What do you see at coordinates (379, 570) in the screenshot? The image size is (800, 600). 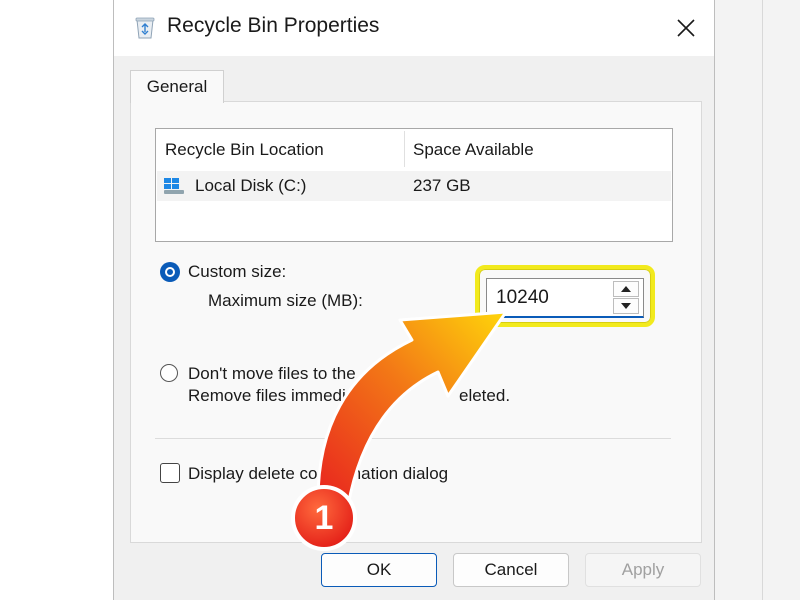 I see `ok-button: OK` at bounding box center [379, 570].